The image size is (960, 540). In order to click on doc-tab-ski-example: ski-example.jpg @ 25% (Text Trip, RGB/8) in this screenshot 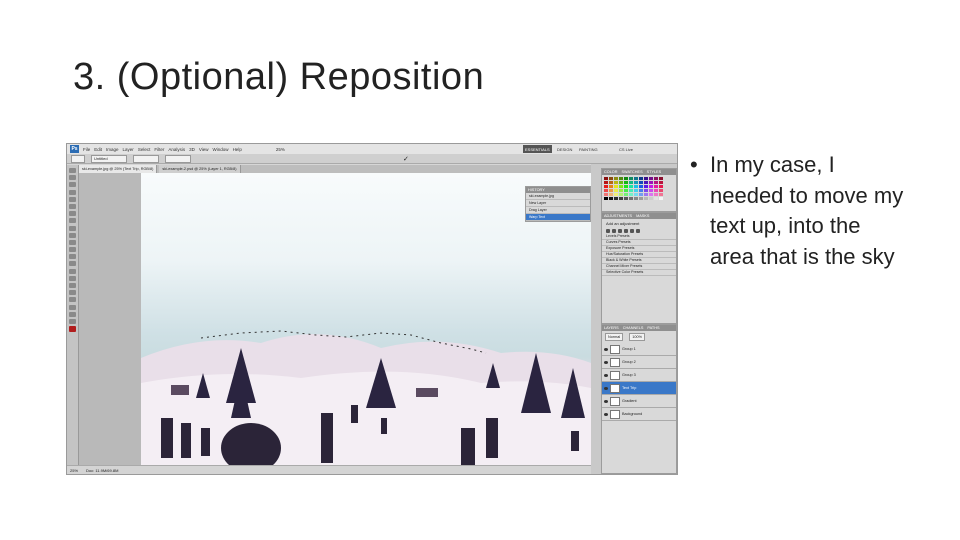, I will do `click(118, 169)`.